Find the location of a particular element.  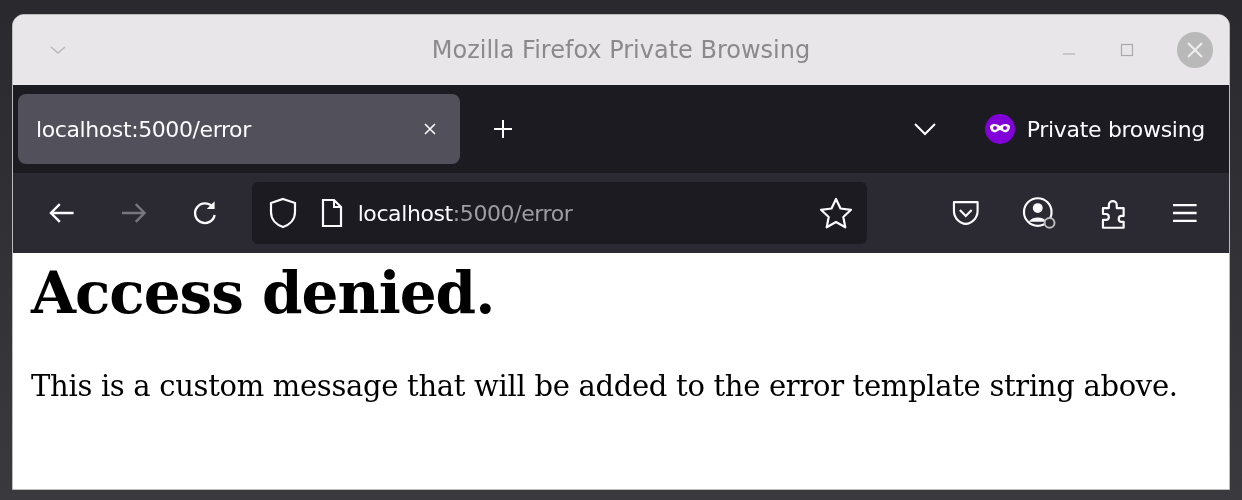

star-icon is located at coordinates (835, 213).